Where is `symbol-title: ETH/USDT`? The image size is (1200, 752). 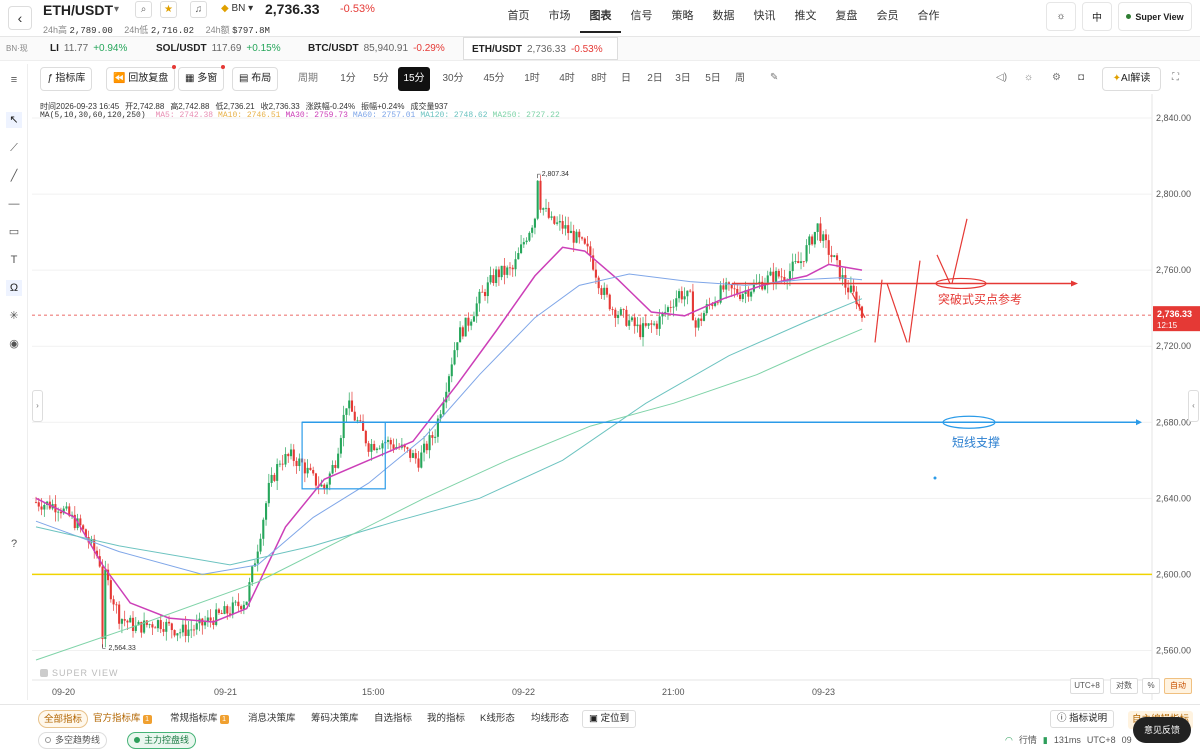
symbol-title: ETH/USDT is located at coordinates (78, 10).